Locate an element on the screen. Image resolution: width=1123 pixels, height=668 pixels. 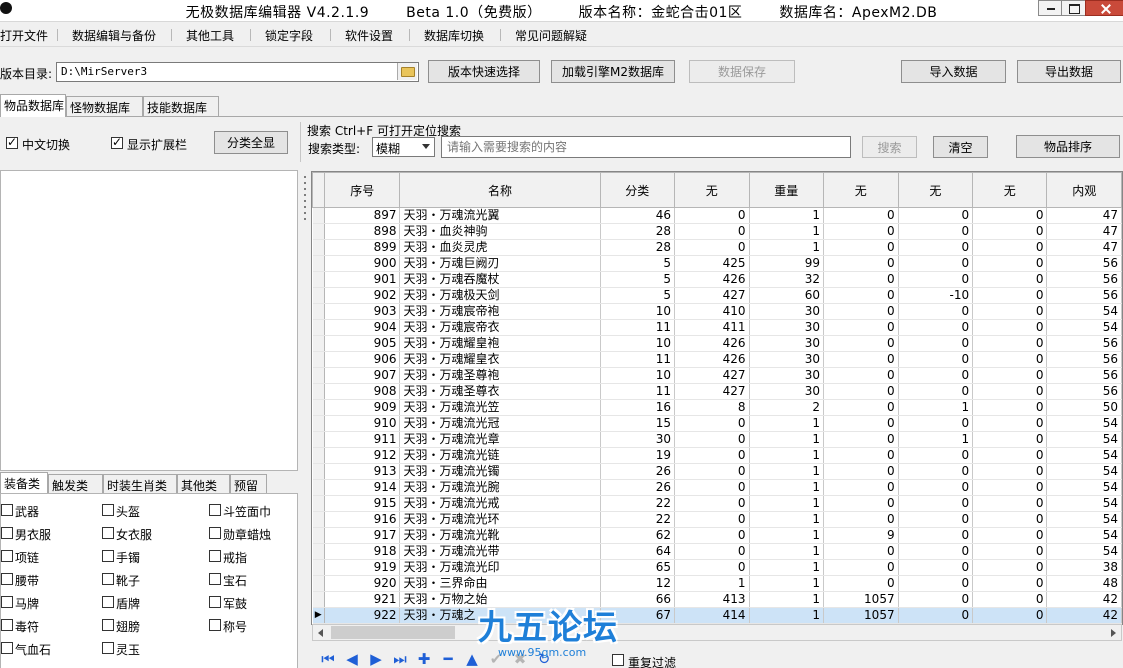
table-row: 903 天羽・万魂宸帝袍 10 410 30 0 0 0 54 is located at coordinates (717, 311).